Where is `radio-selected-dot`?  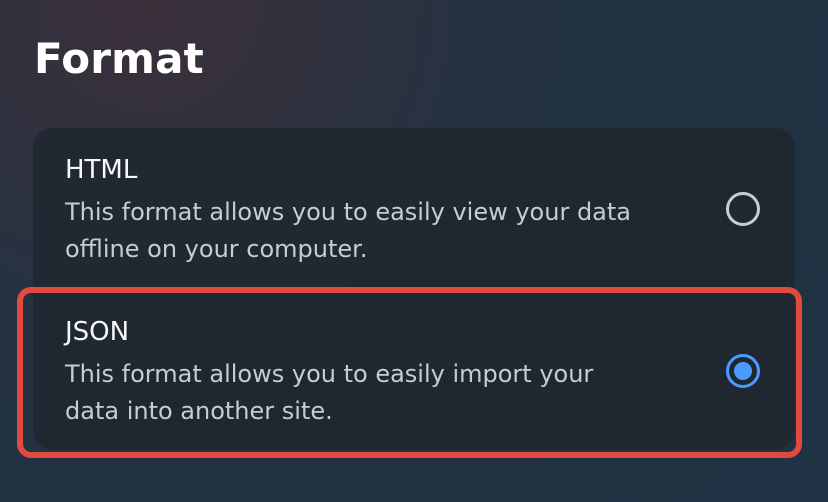 radio-selected-dot is located at coordinates (743, 371).